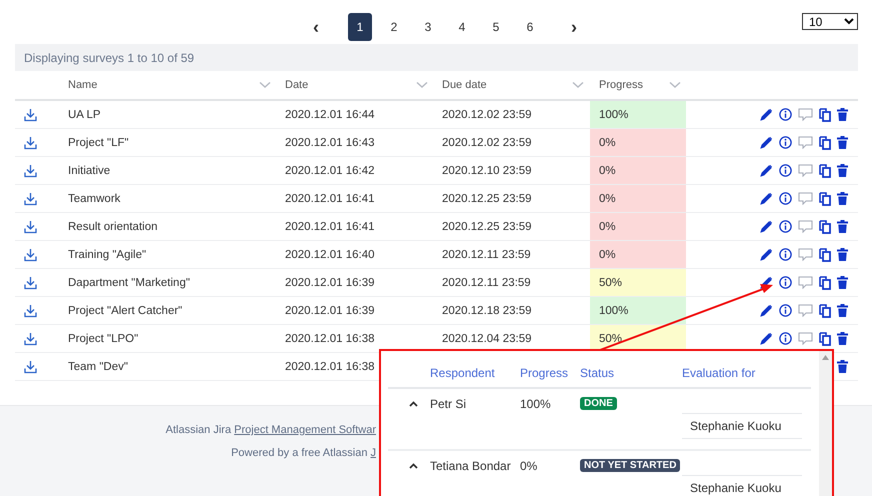 The width and height of the screenshot is (872, 496). I want to click on status-badge: DONE, so click(598, 403).